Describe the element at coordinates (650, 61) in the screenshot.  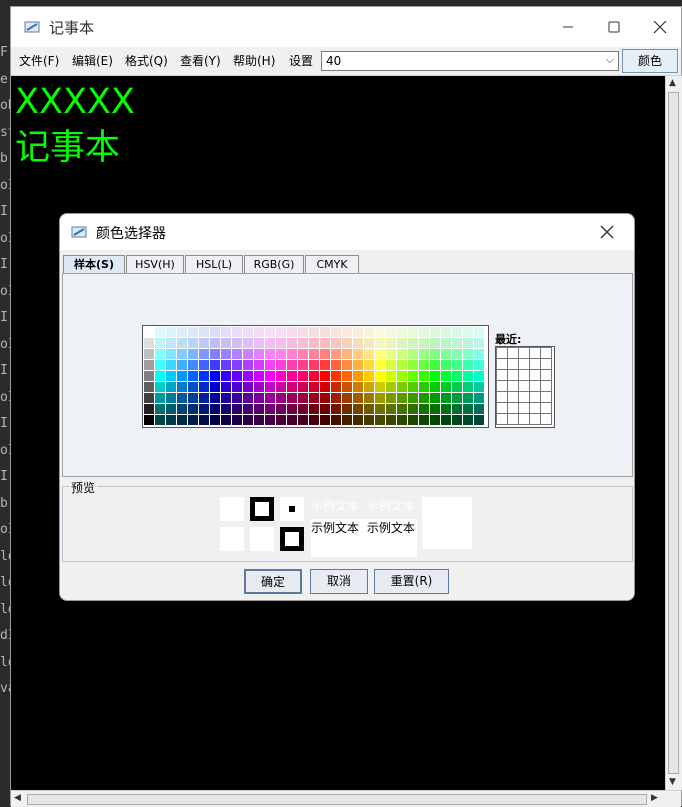
I see `color-button: 颜色` at that location.